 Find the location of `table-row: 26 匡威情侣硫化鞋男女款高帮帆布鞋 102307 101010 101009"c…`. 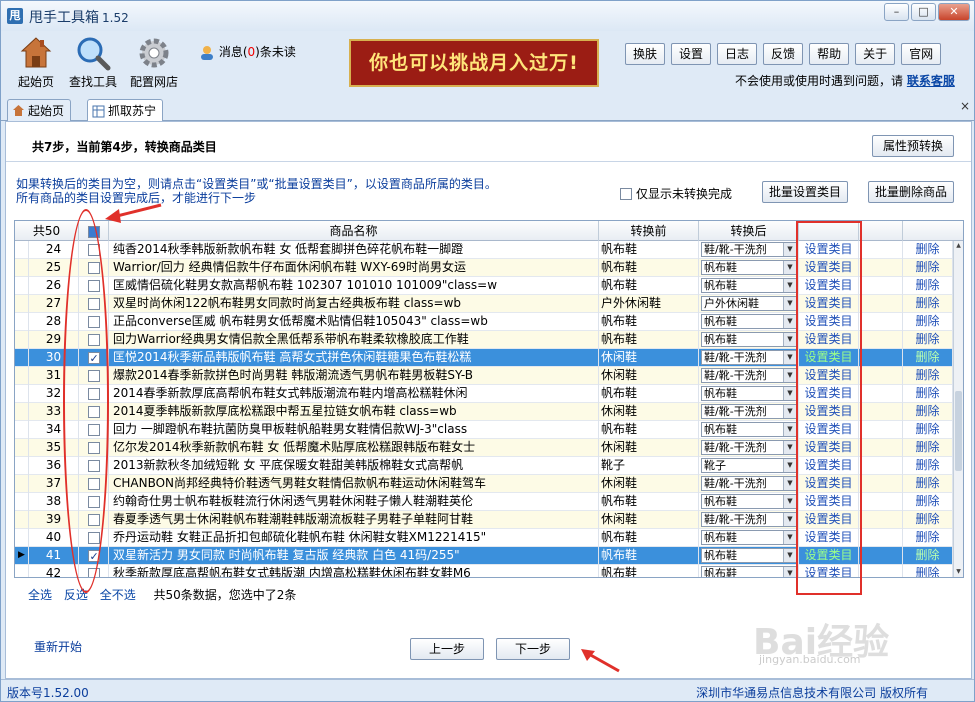

table-row: 26 匡威情侣硫化鞋男女款高帮帆布鞋 102307 101010 101009"c… is located at coordinates (484, 286).